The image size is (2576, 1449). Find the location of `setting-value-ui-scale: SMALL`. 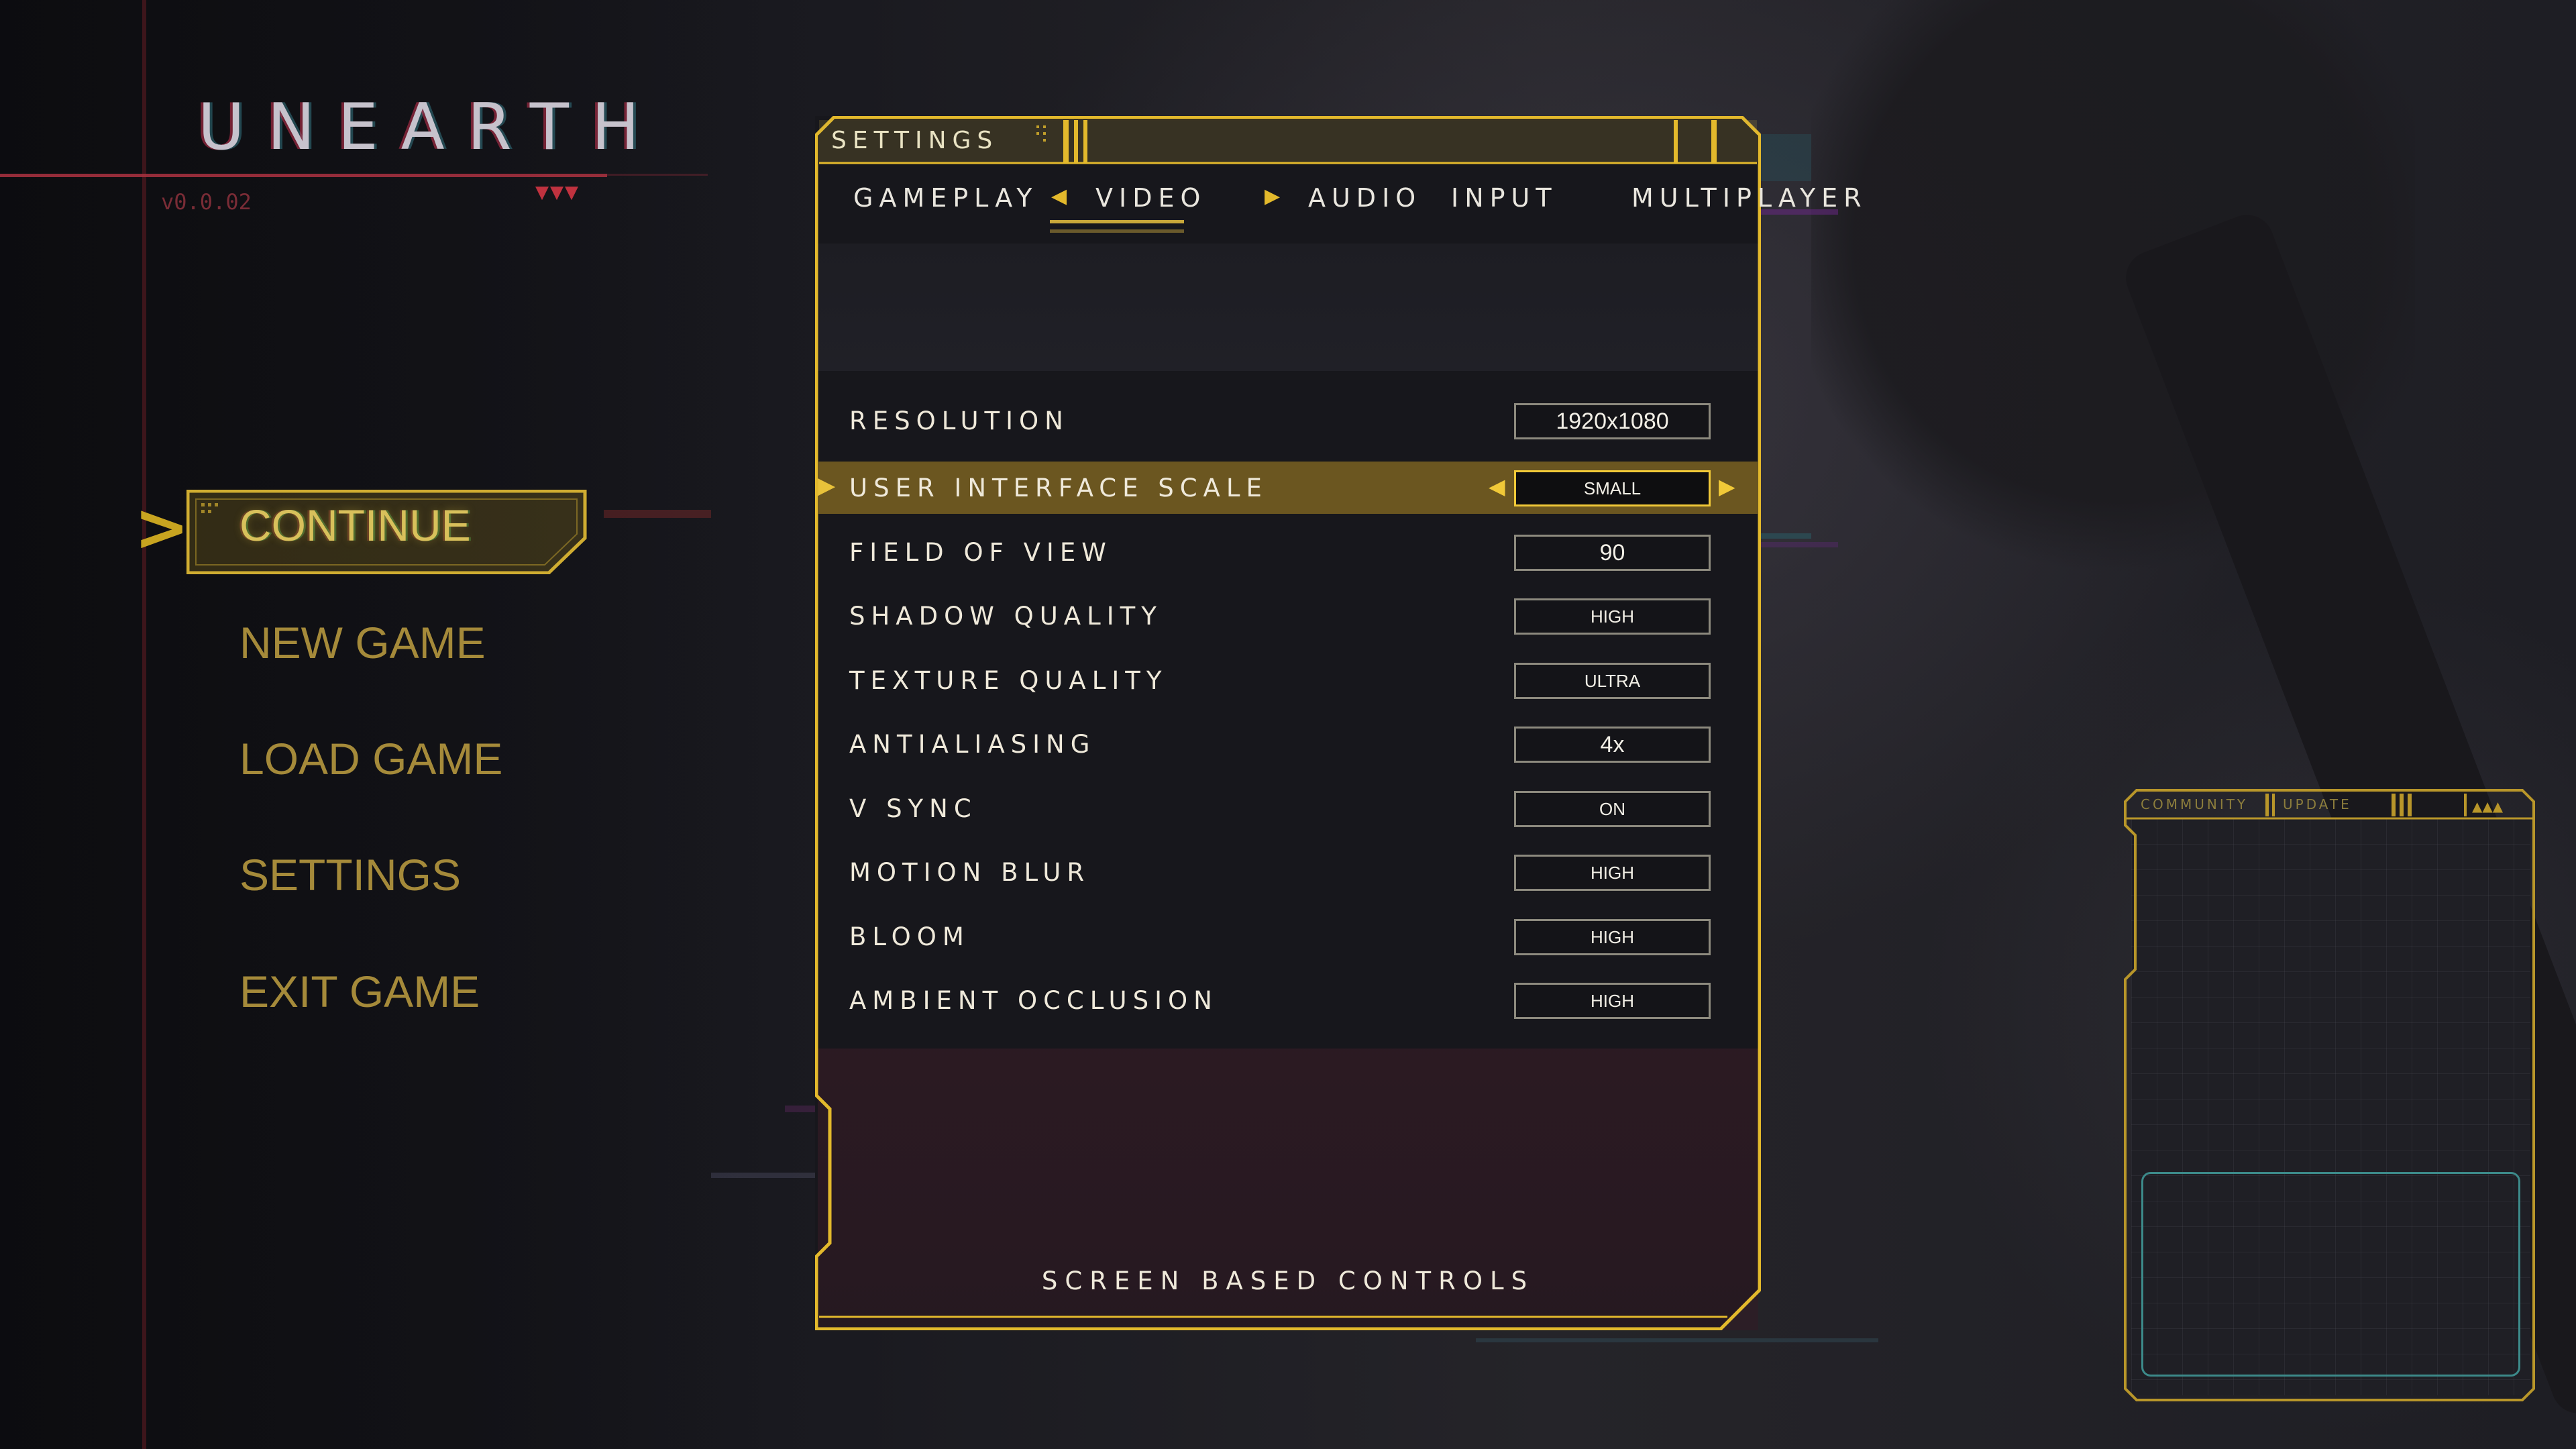

setting-value-ui-scale: SMALL is located at coordinates (1612, 488).